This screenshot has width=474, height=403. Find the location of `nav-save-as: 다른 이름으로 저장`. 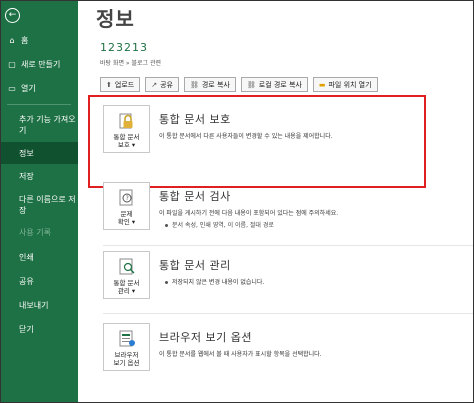

nav-save-as: 다른 이름으로 저장 is located at coordinates (39, 205).